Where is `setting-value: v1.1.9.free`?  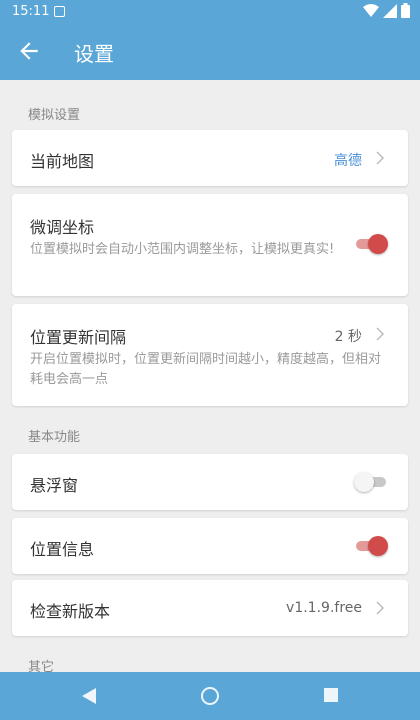 setting-value: v1.1.9.free is located at coordinates (324, 608).